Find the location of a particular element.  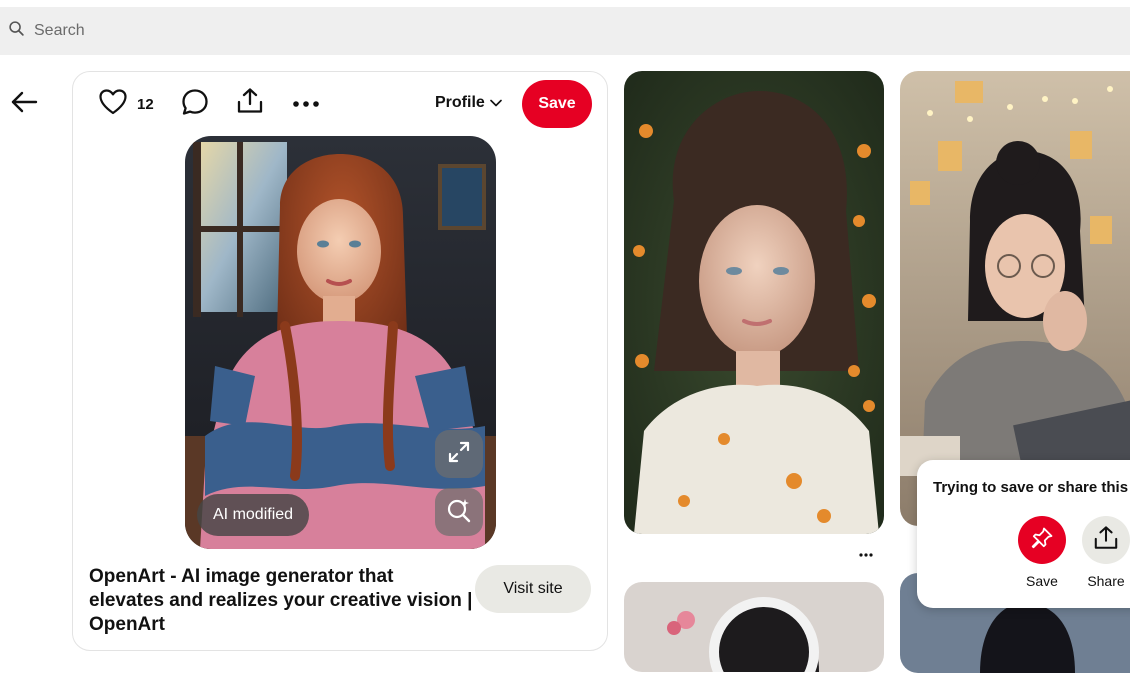

popover-share-label: Share is located at coordinates (1106, 581).